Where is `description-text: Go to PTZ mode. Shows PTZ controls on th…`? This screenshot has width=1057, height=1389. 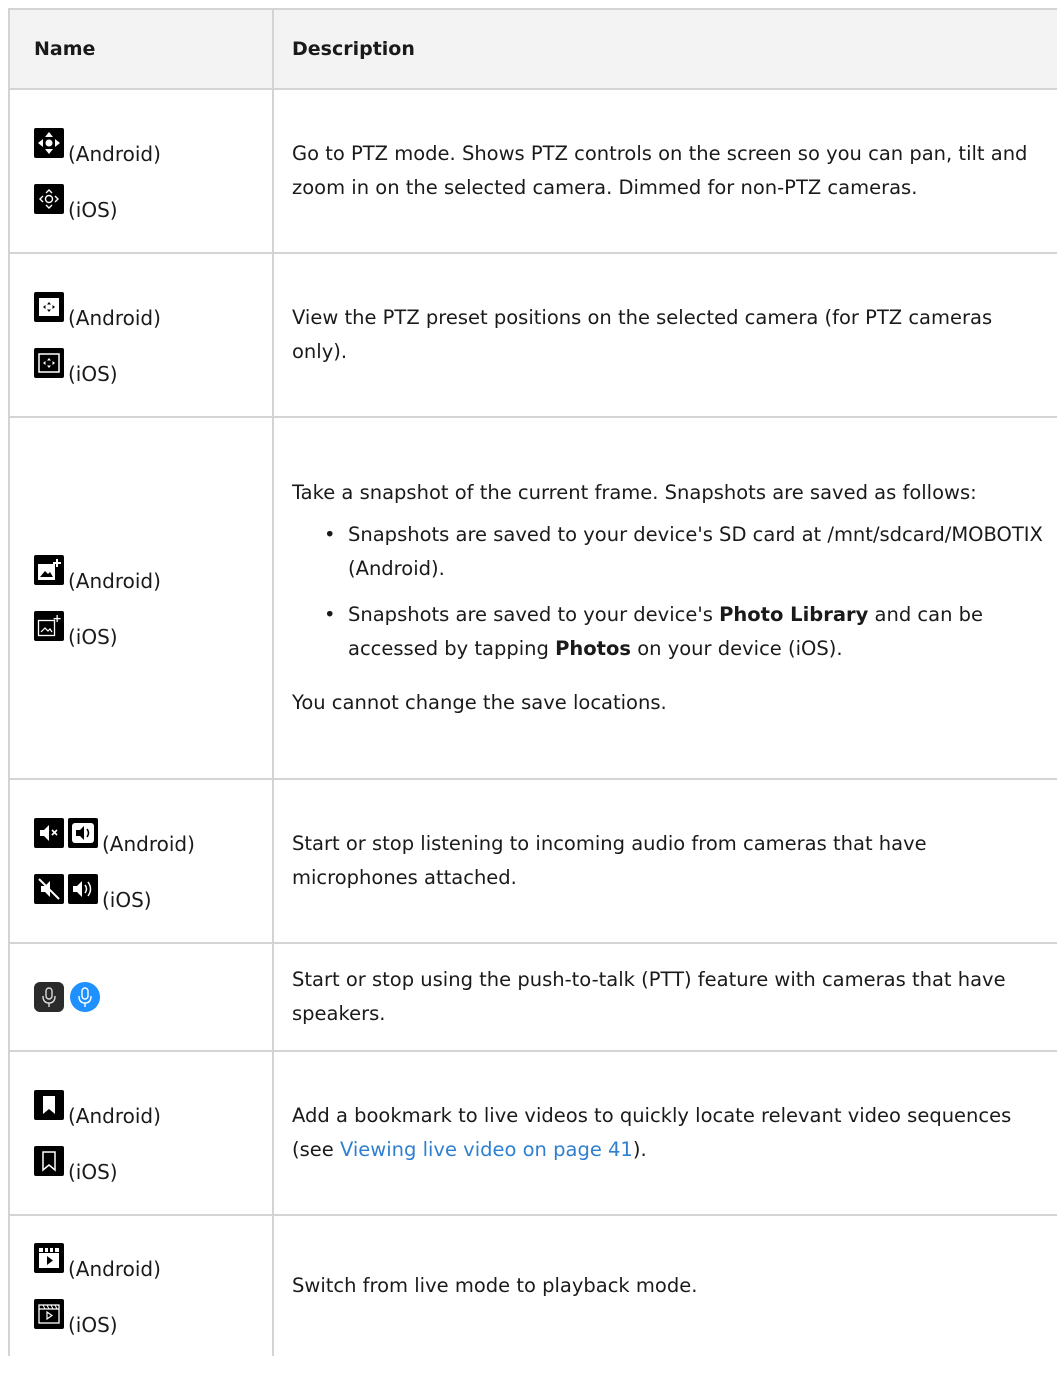 description-text: Go to PTZ mode. Shows PTZ controls on th… is located at coordinates (660, 170).